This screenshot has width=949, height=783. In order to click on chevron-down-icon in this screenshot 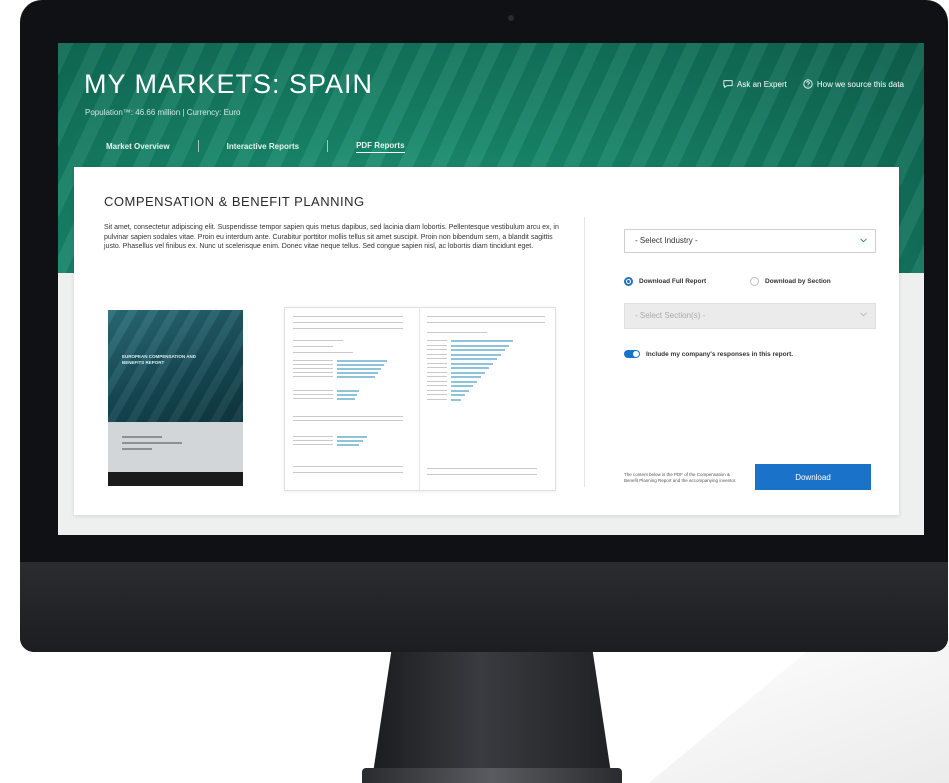, I will do `click(863, 314)`.